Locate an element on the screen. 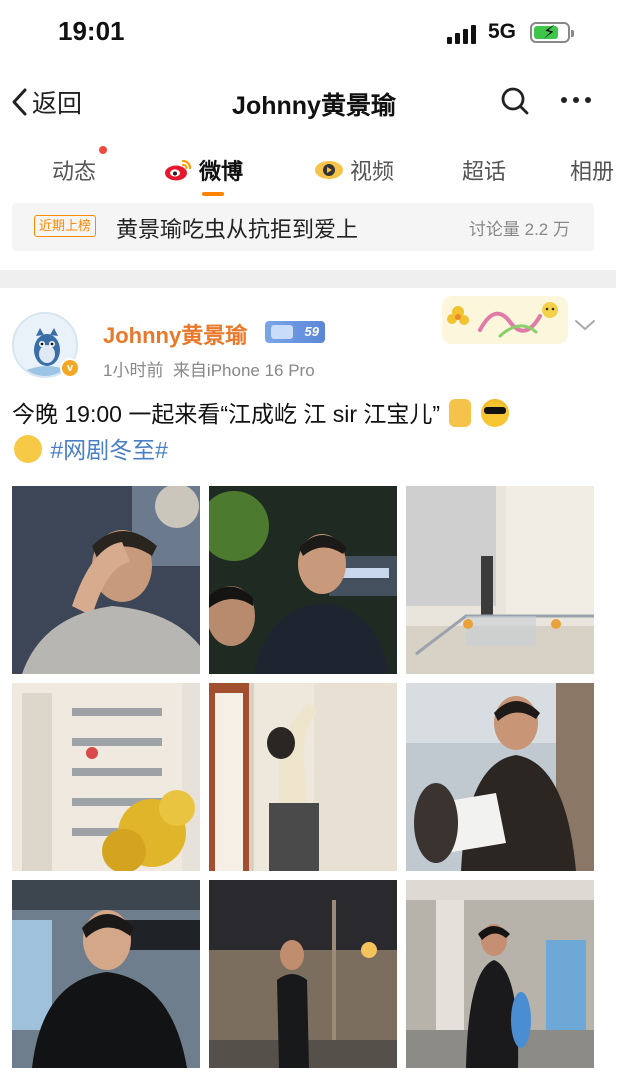 Image resolution: width=628 pixels, height=1080 pixels. post-source: 来自iPhone 16 Pro is located at coordinates (243, 370).